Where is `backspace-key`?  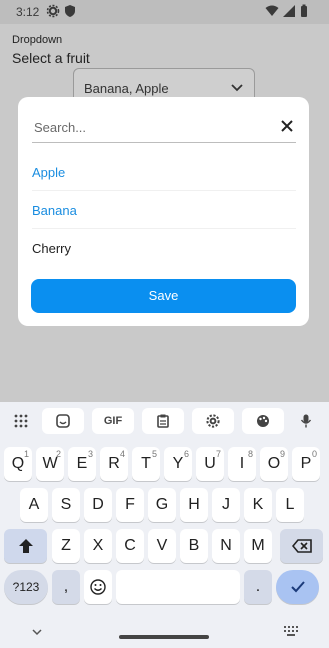
backspace-key is located at coordinates (301, 546).